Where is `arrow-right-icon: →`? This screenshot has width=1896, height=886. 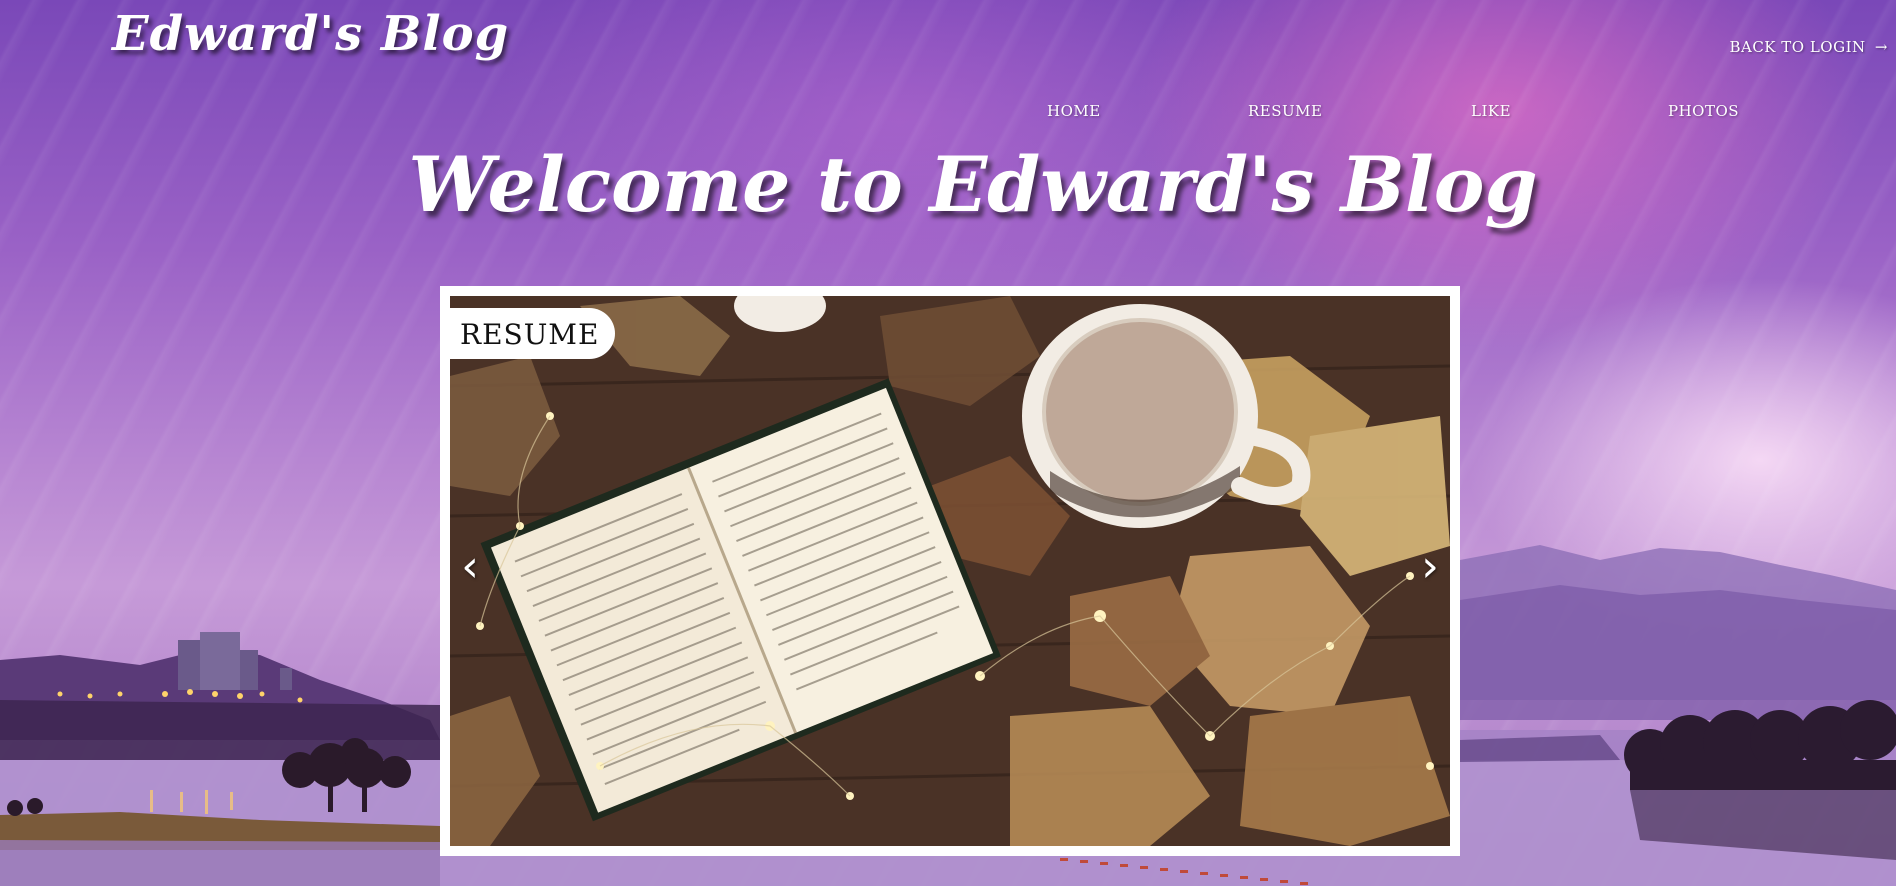 arrow-right-icon: → is located at coordinates (1881, 47).